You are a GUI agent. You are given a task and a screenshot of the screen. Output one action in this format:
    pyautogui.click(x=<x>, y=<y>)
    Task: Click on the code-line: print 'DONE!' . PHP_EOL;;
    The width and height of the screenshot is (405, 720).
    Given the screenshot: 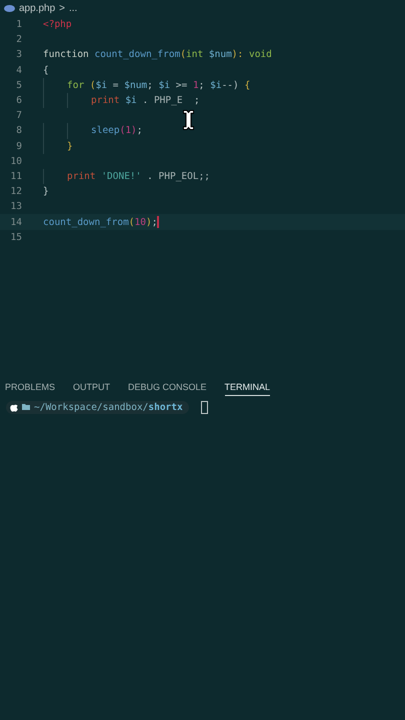 What is the action you would take?
    pyautogui.click(x=138, y=176)
    